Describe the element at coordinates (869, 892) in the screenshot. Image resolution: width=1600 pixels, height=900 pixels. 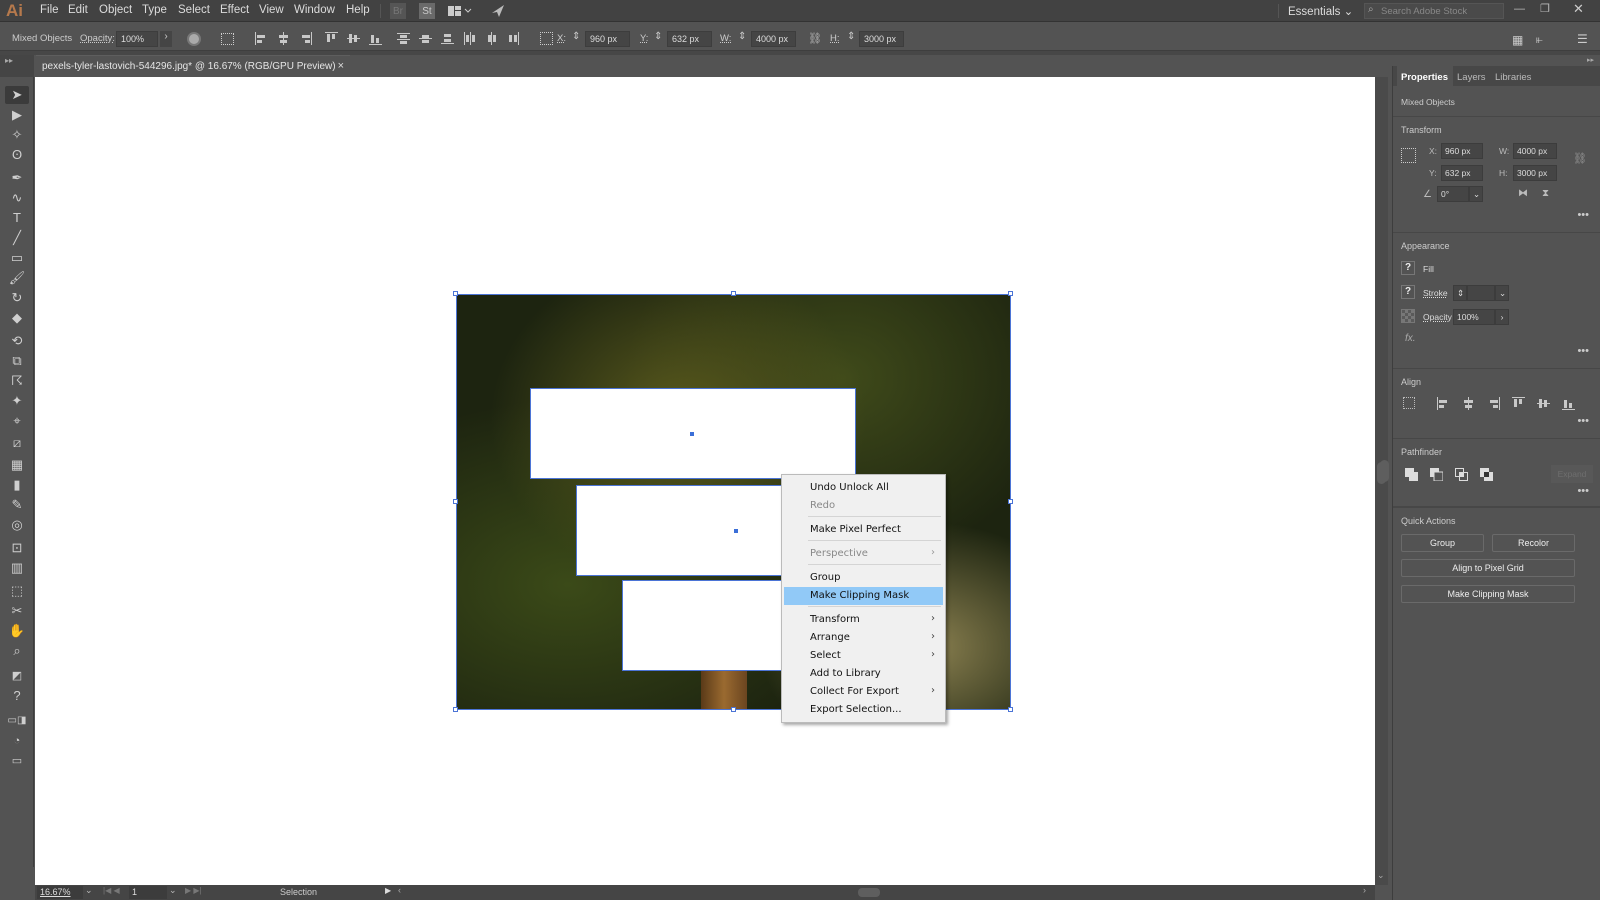
I see `horizontal-scroll-thumb` at that location.